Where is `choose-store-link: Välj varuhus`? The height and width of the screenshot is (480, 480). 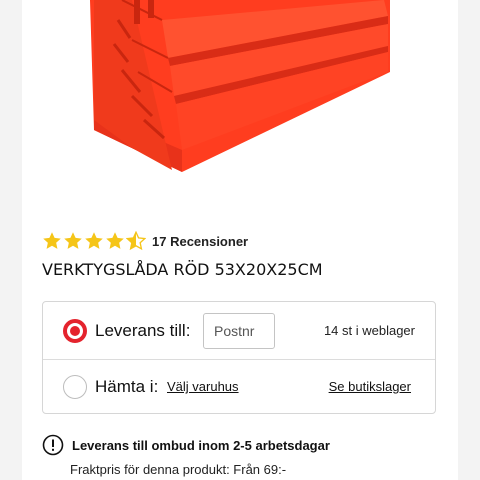
choose-store-link: Välj varuhus is located at coordinates (203, 386).